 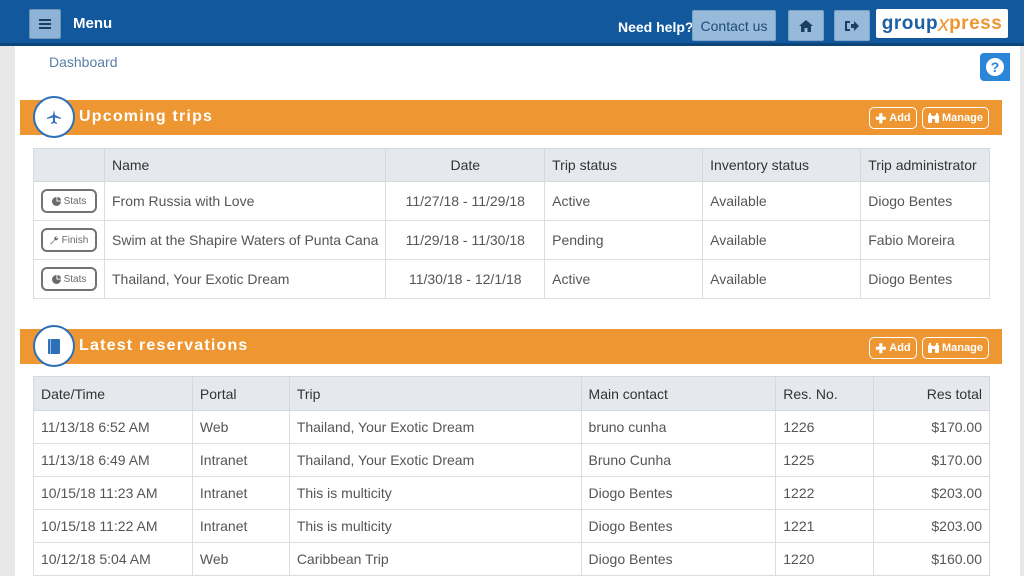 I want to click on res-number: 1226, so click(x=825, y=427).